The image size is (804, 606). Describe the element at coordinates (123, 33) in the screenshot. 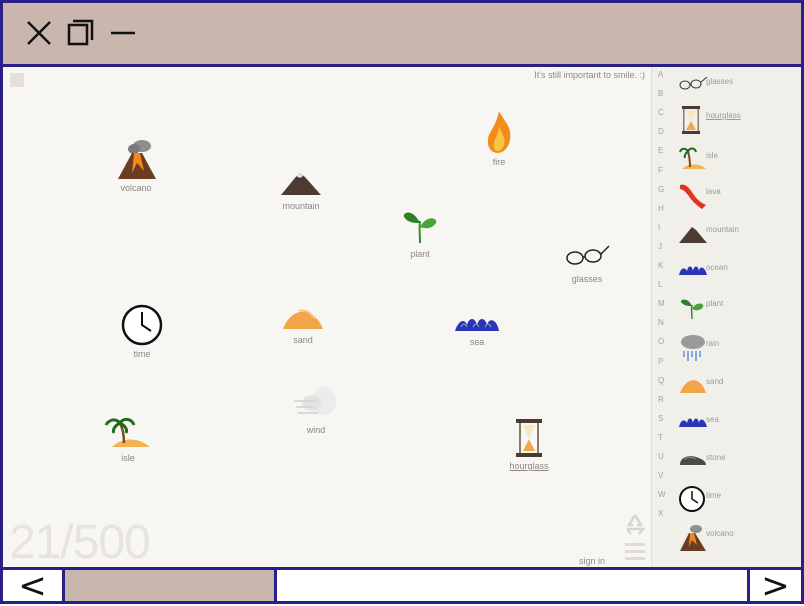

I see `minimize-icon` at that location.